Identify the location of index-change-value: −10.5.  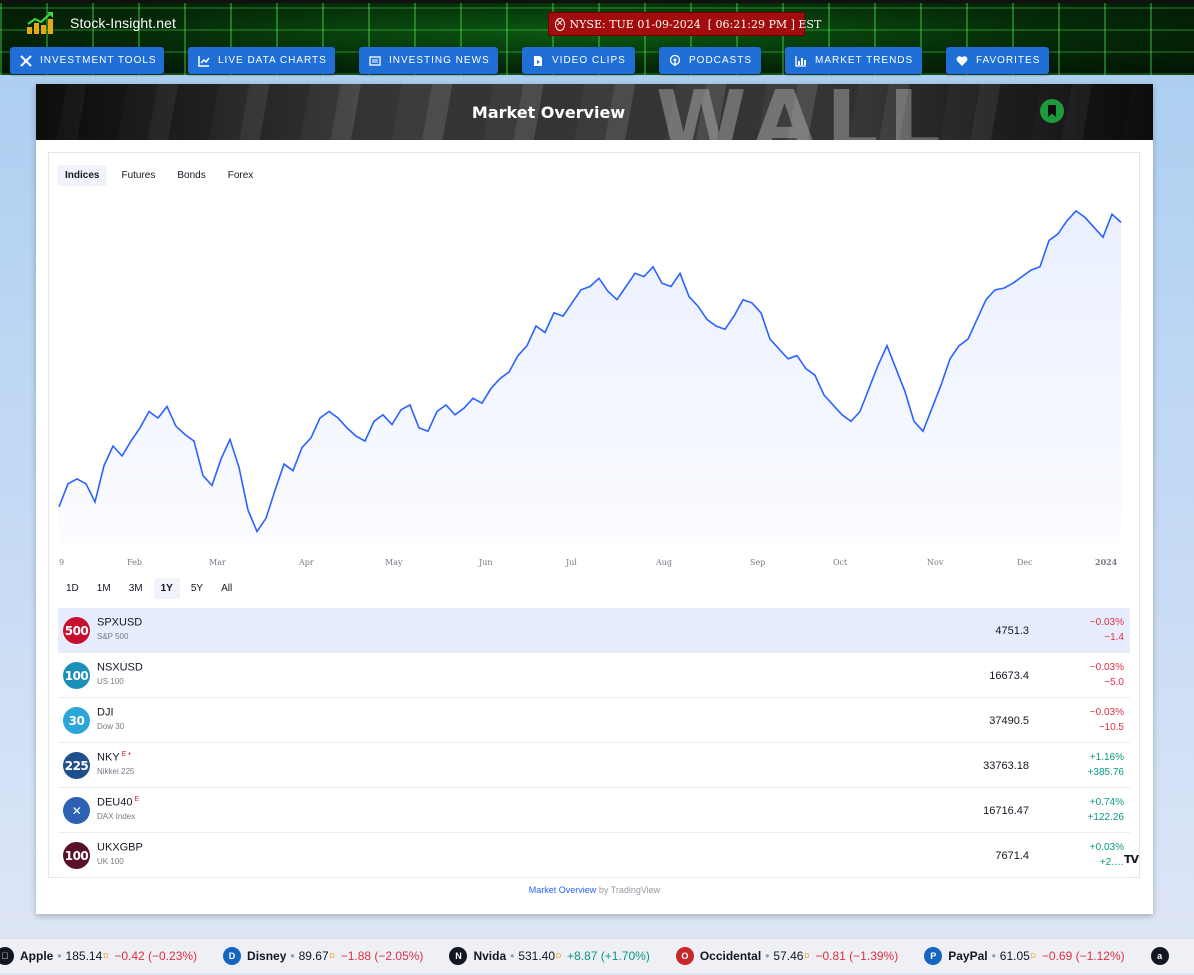
(1111, 727).